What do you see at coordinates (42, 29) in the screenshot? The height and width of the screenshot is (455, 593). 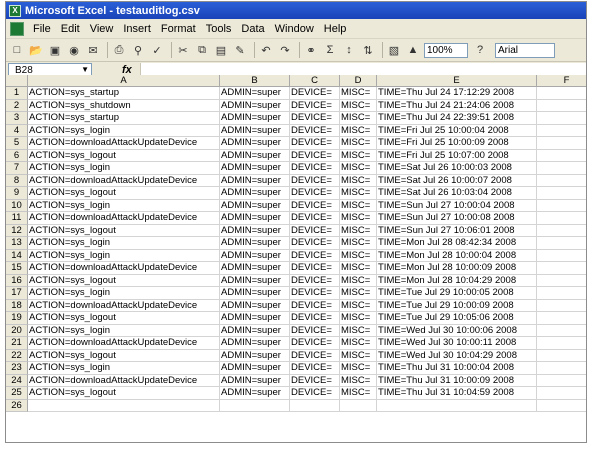 I see `menu-file: File` at bounding box center [42, 29].